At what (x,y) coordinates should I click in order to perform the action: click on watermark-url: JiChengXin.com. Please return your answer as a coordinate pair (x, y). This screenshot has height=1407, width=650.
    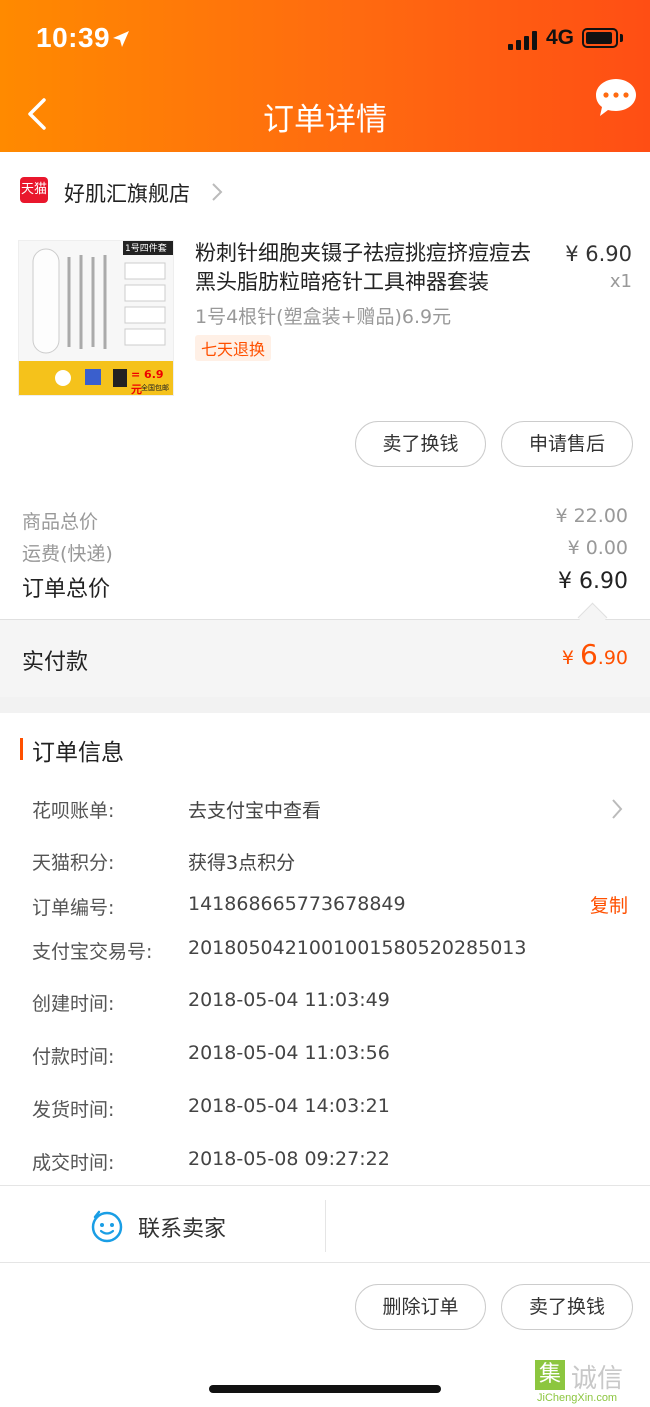
    Looking at the image, I should click on (577, 1398).